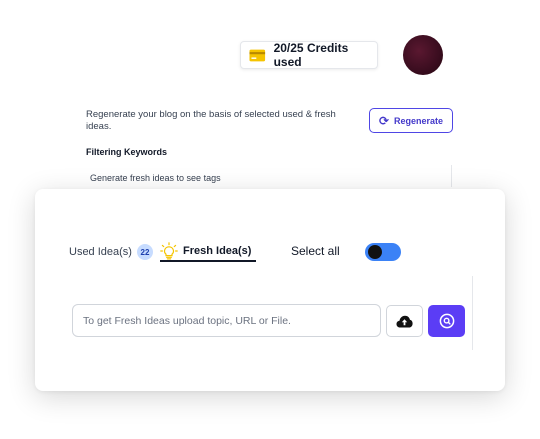 The image size is (540, 439). What do you see at coordinates (100, 252) in the screenshot?
I see `tab-used-ideas-label: Used Idea(s)` at bounding box center [100, 252].